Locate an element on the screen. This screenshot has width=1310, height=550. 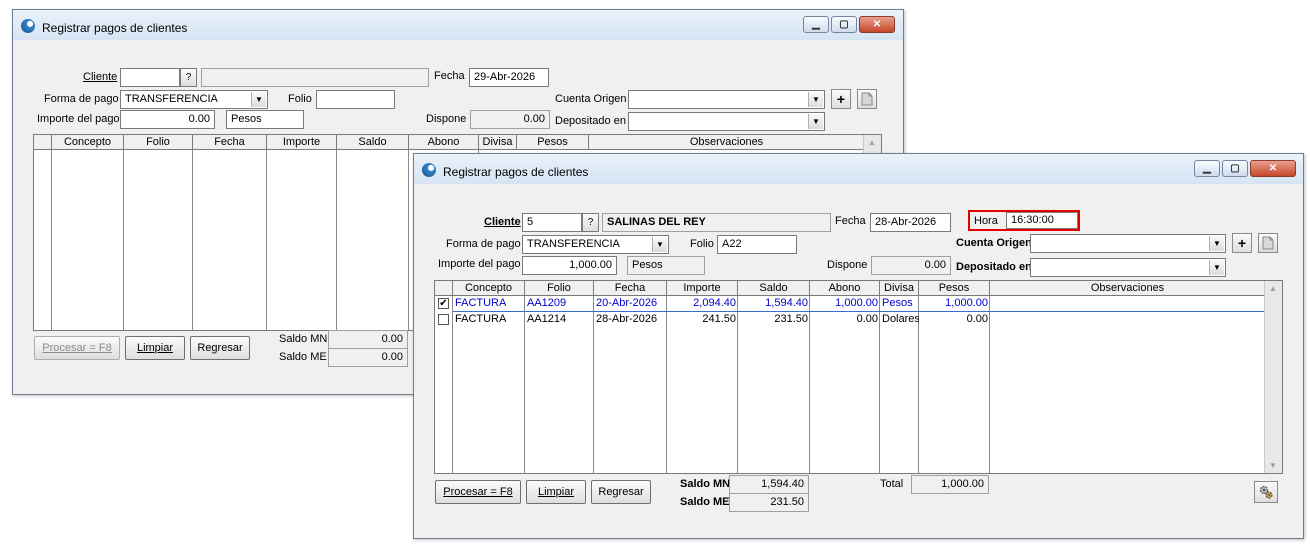
cell-abono: 1,000.00 is located at coordinates (856, 303).